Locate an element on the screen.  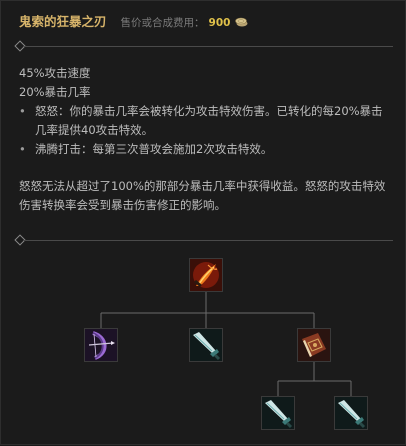
cost-label: 售价或合成费用： is located at coordinates (162, 23).